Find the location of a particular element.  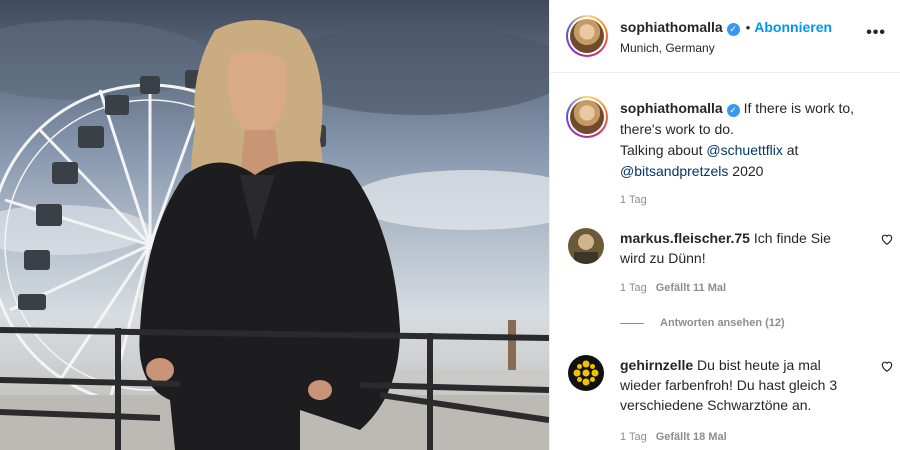

commenter-username: gehirnzelle is located at coordinates (656, 365).